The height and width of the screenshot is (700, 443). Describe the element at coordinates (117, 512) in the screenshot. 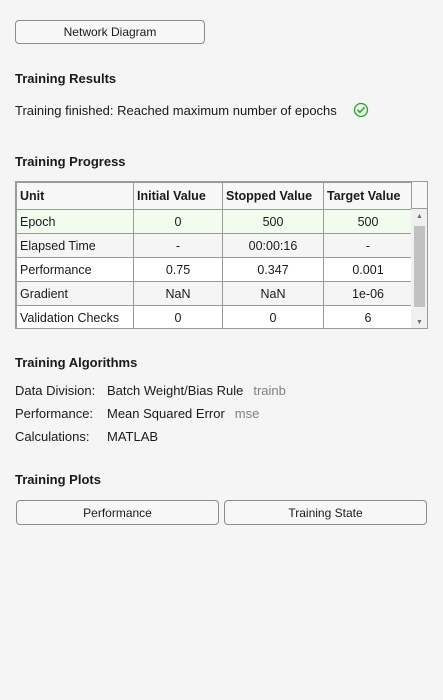

I see `performance-plot-button: Performance` at that location.